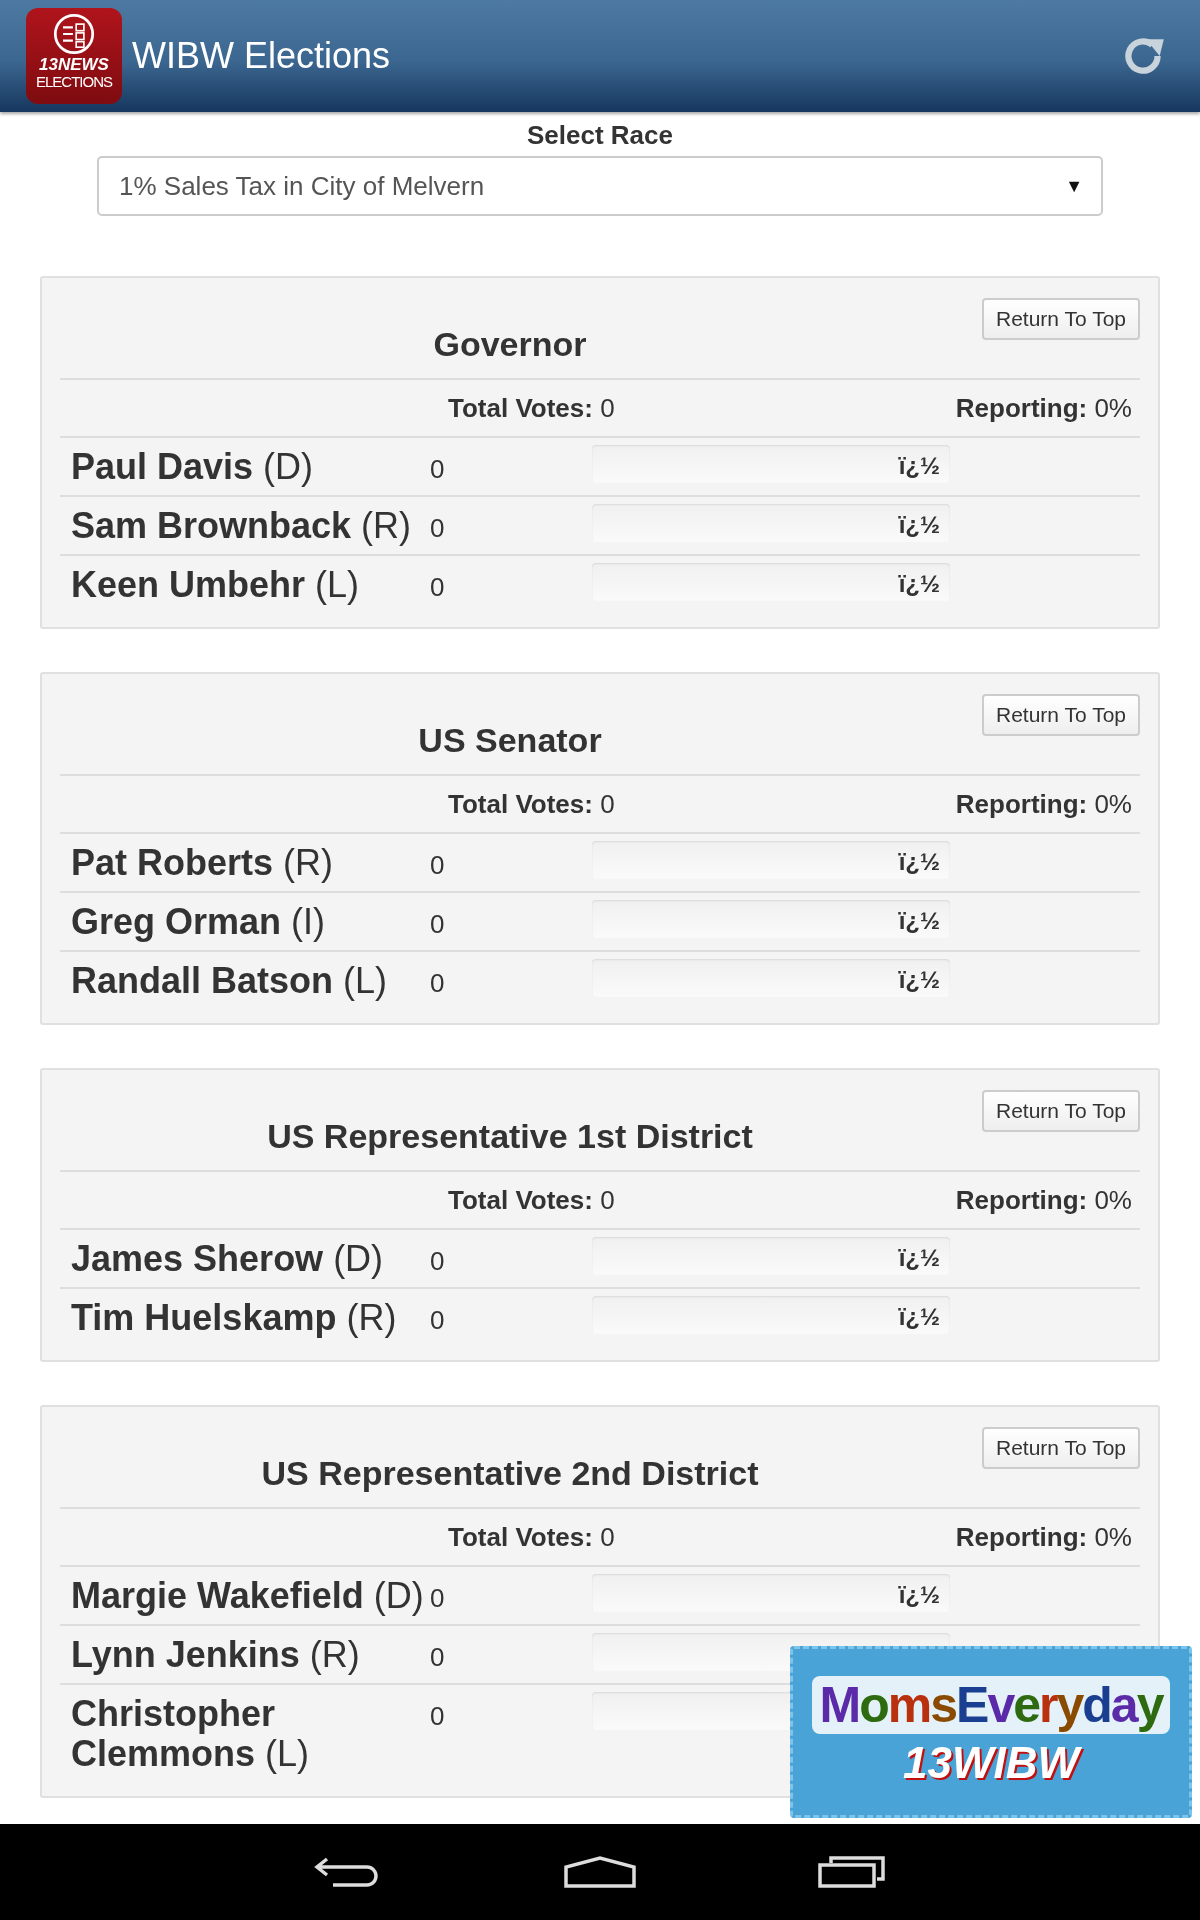 This screenshot has height=1920, width=1200. I want to click on select-label: Select Race, so click(600, 136).